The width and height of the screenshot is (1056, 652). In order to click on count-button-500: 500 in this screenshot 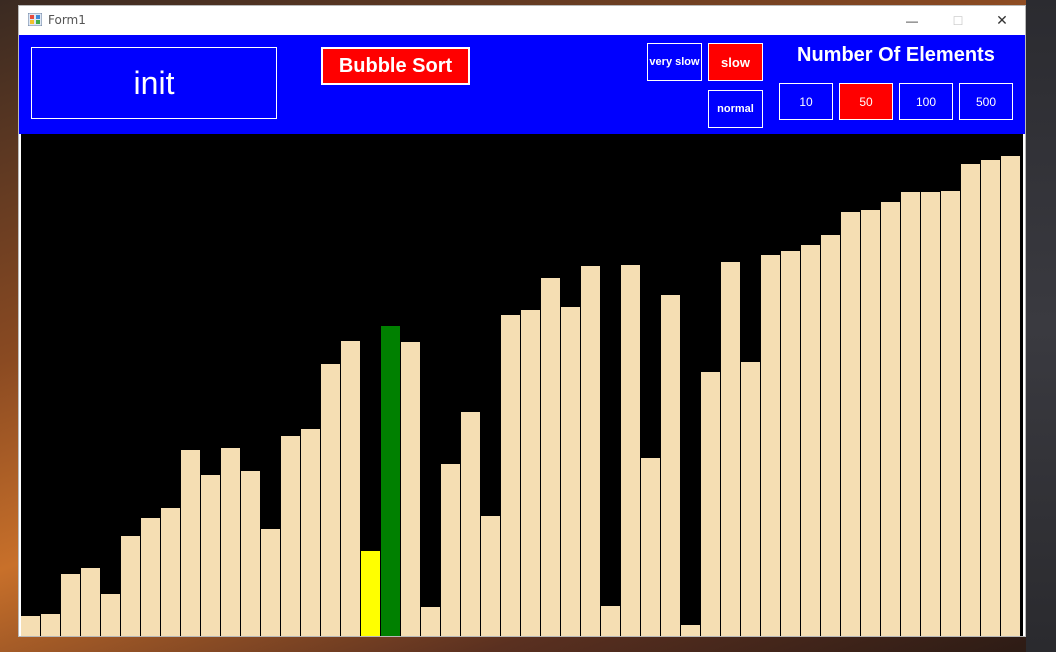, I will do `click(986, 101)`.